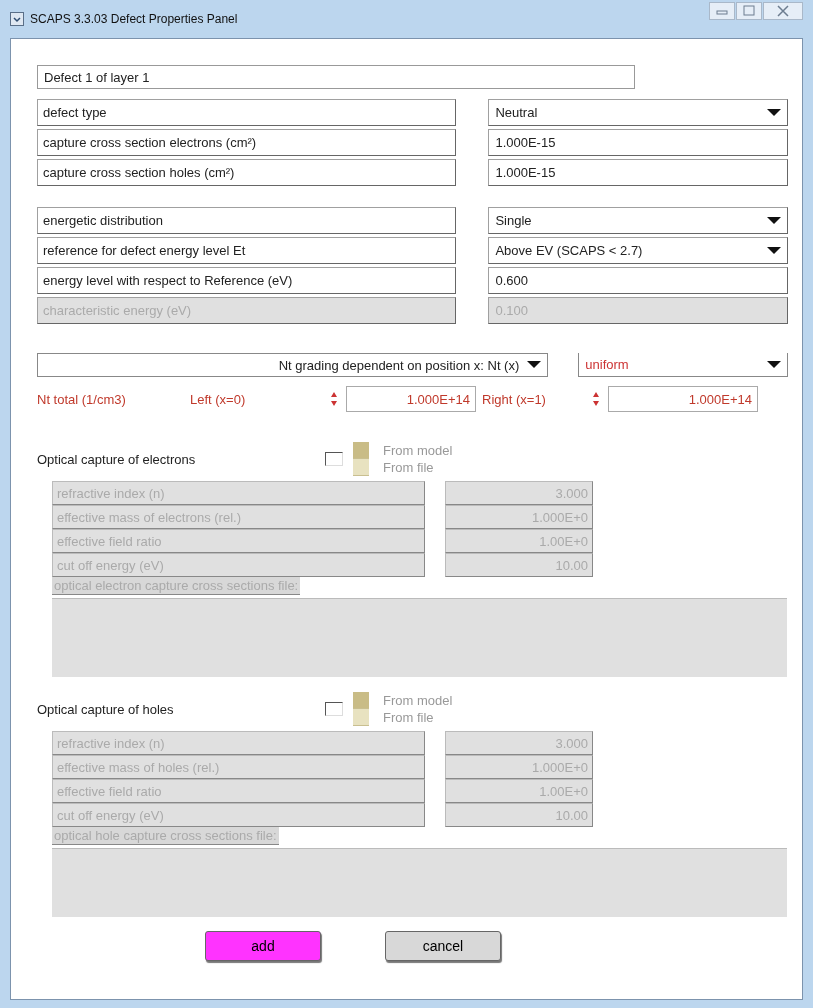  Describe the element at coordinates (683, 365) in the screenshot. I see `profile-dropdown: uniform` at that location.